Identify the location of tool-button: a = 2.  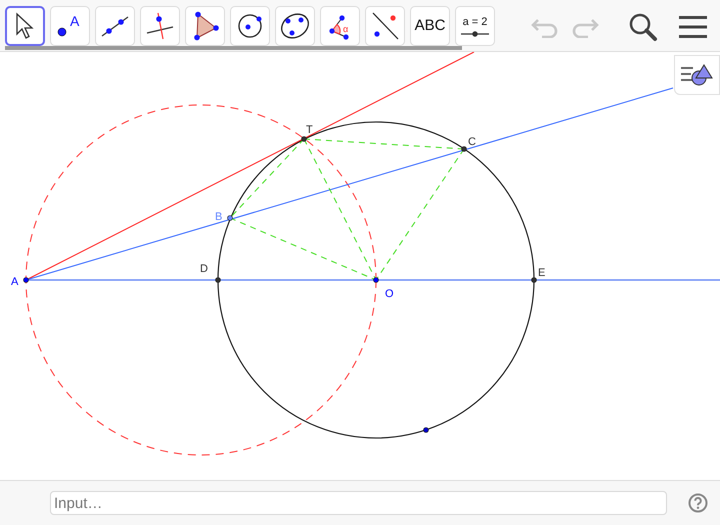
(475, 26).